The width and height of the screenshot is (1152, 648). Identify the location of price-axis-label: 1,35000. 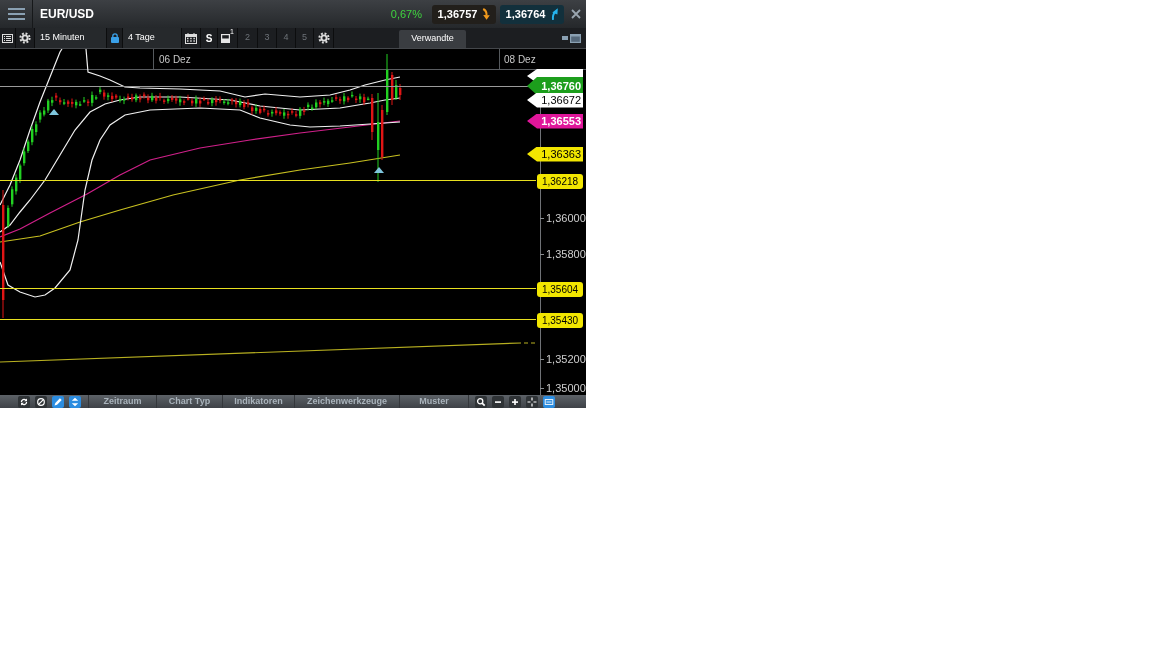
(566, 388).